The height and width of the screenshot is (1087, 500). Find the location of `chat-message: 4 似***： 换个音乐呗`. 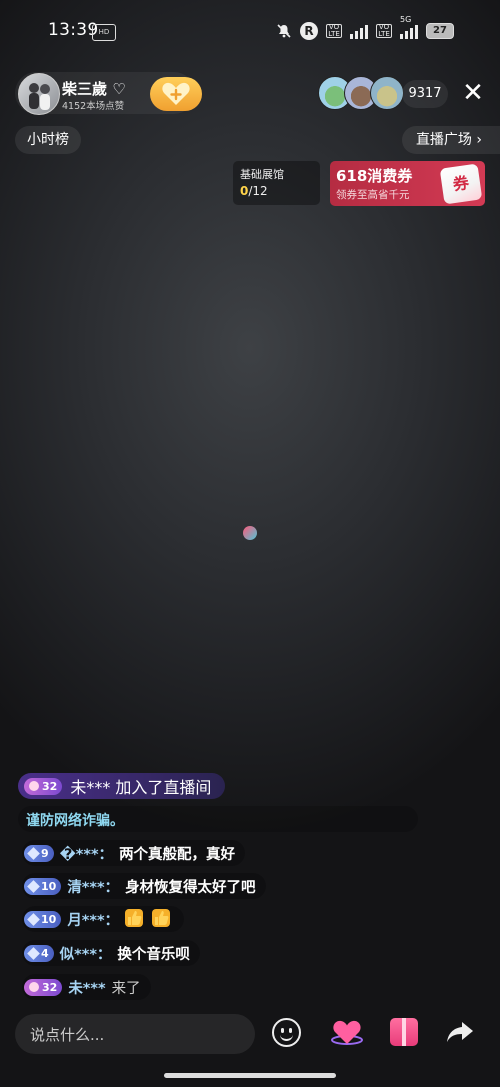

chat-message: 4 似***： 换个音乐呗 is located at coordinates (111, 953).